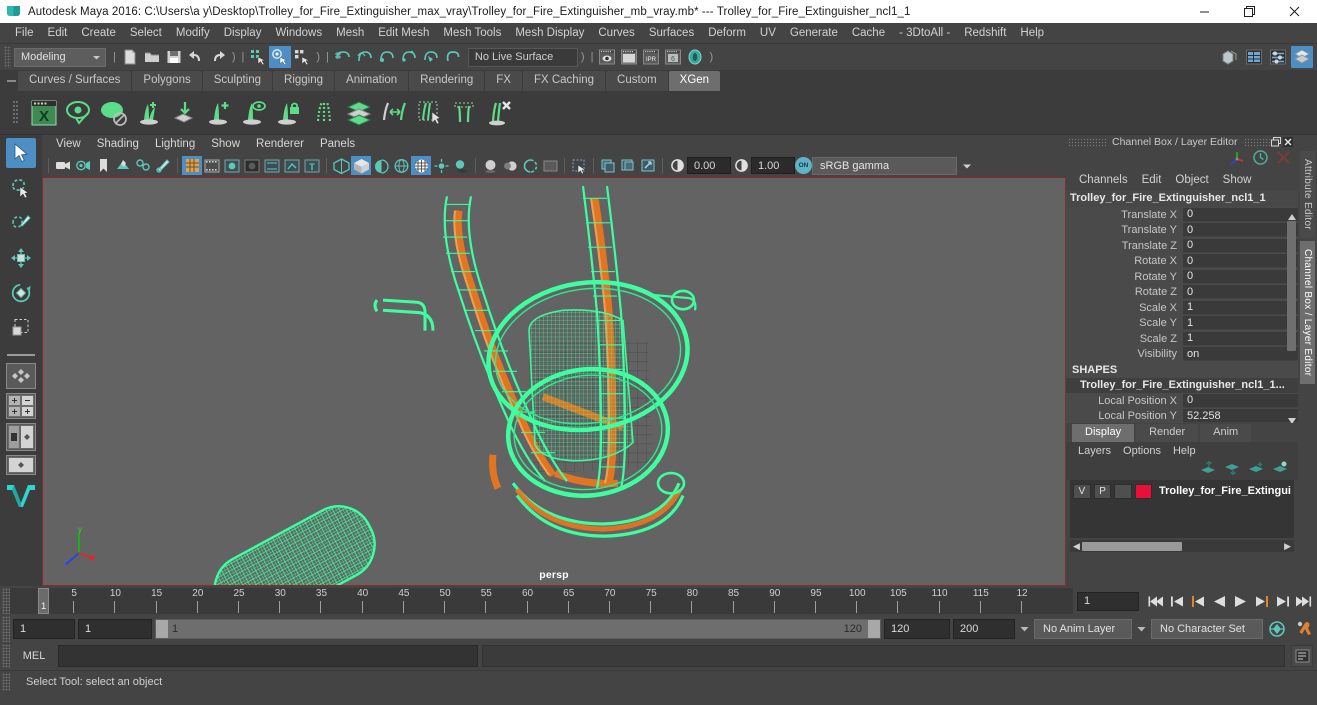  I want to click on layer-tab-anim: Anim, so click(1226, 433).